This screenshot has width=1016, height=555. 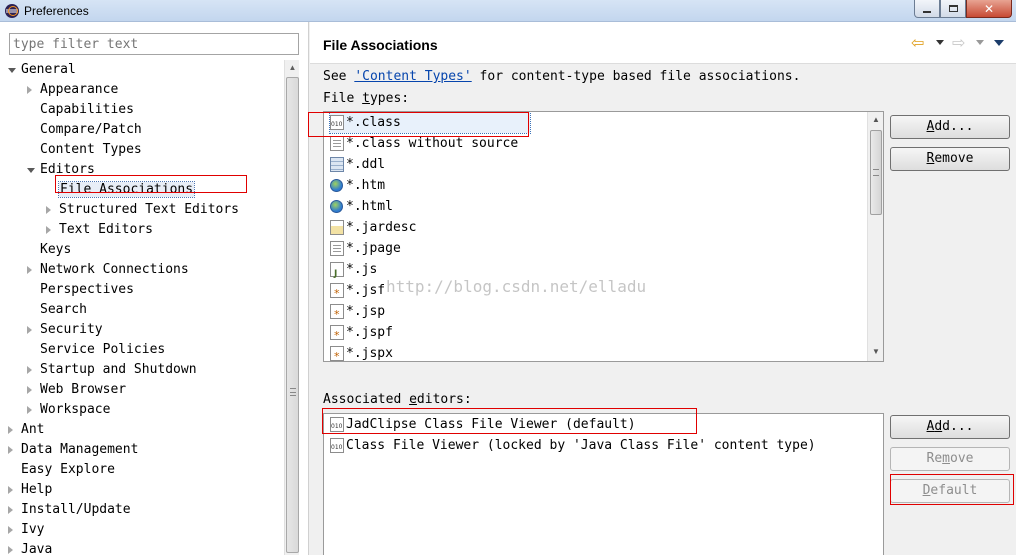 I want to click on list-item-label: *.jardesc, so click(x=381, y=227).